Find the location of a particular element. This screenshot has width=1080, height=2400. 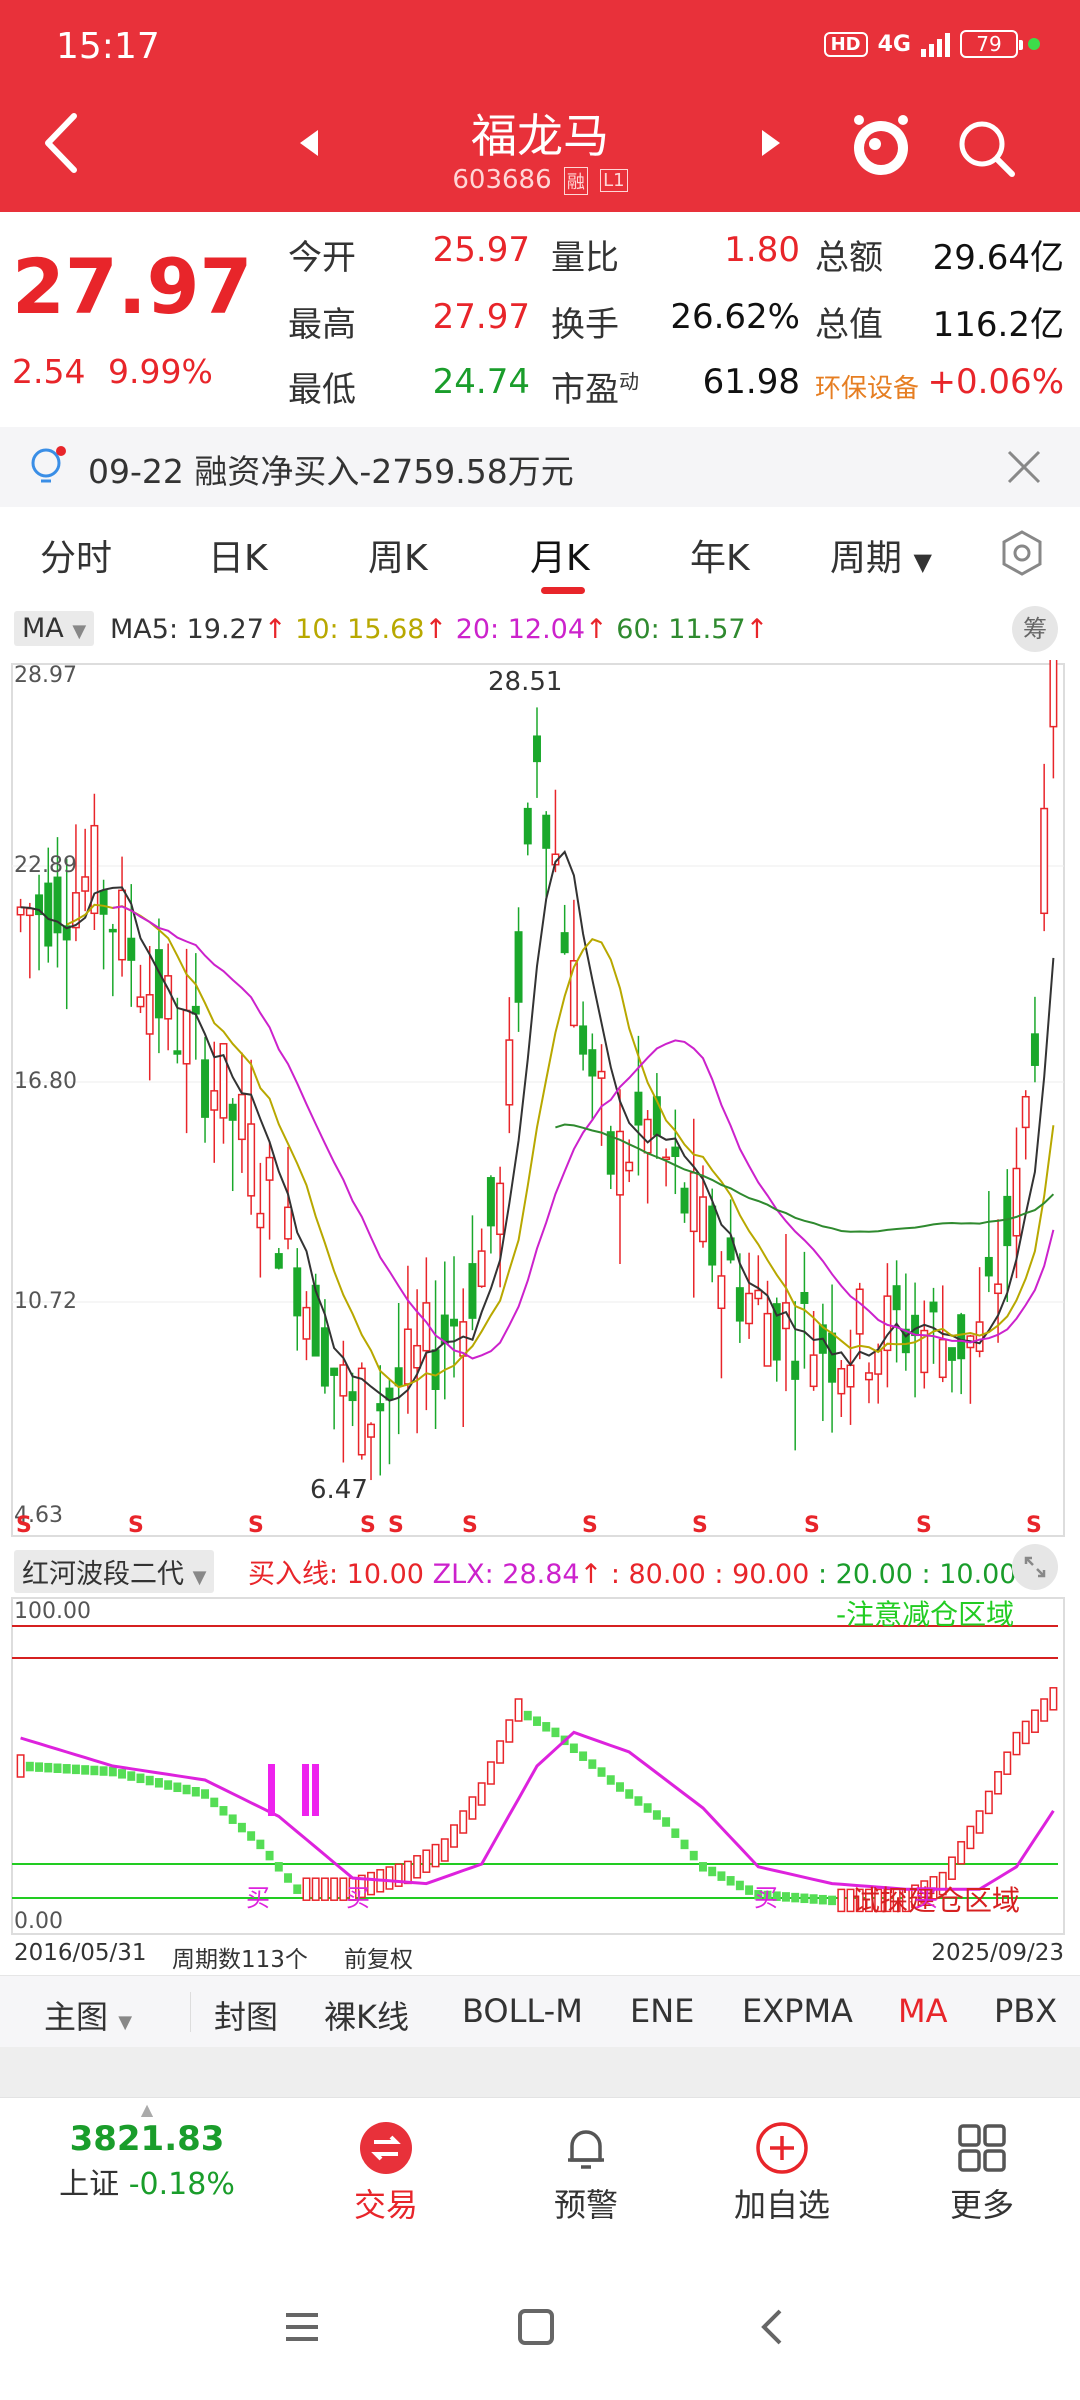

itab-ma: MA is located at coordinates (923, 2011).